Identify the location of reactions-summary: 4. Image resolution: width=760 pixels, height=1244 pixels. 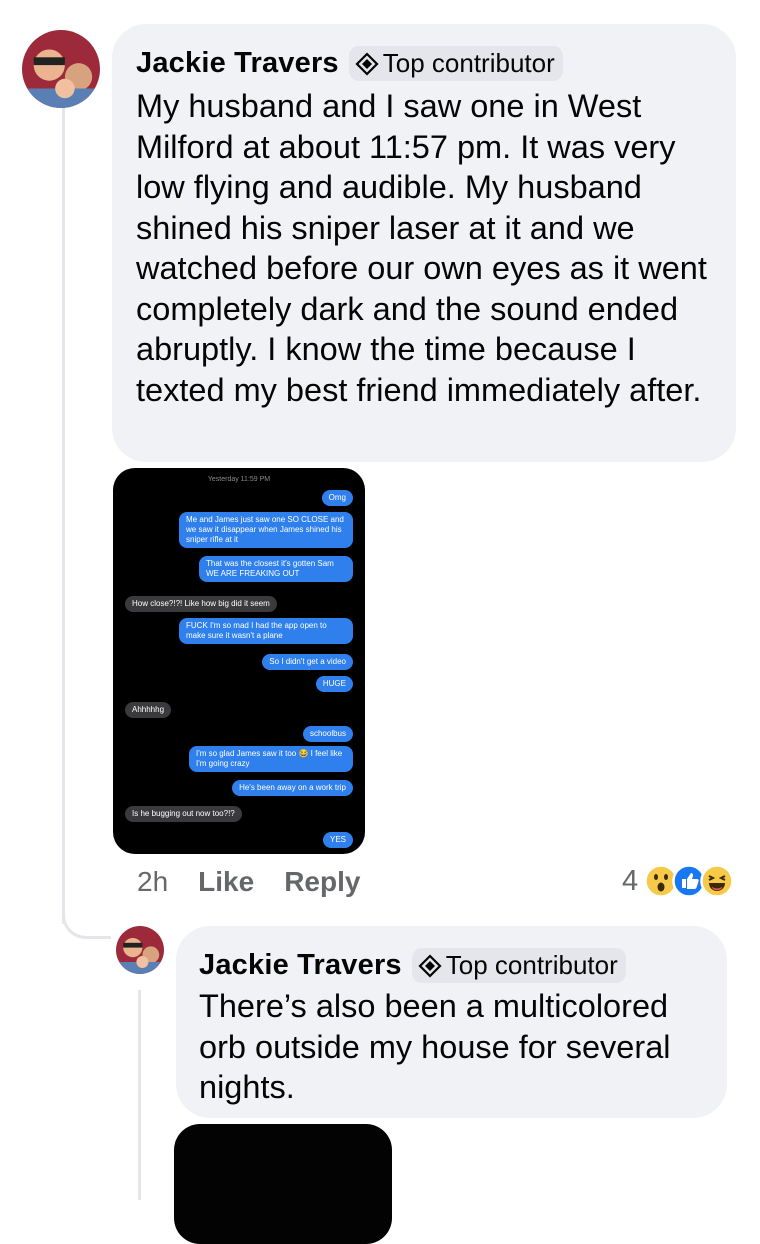
(678, 881).